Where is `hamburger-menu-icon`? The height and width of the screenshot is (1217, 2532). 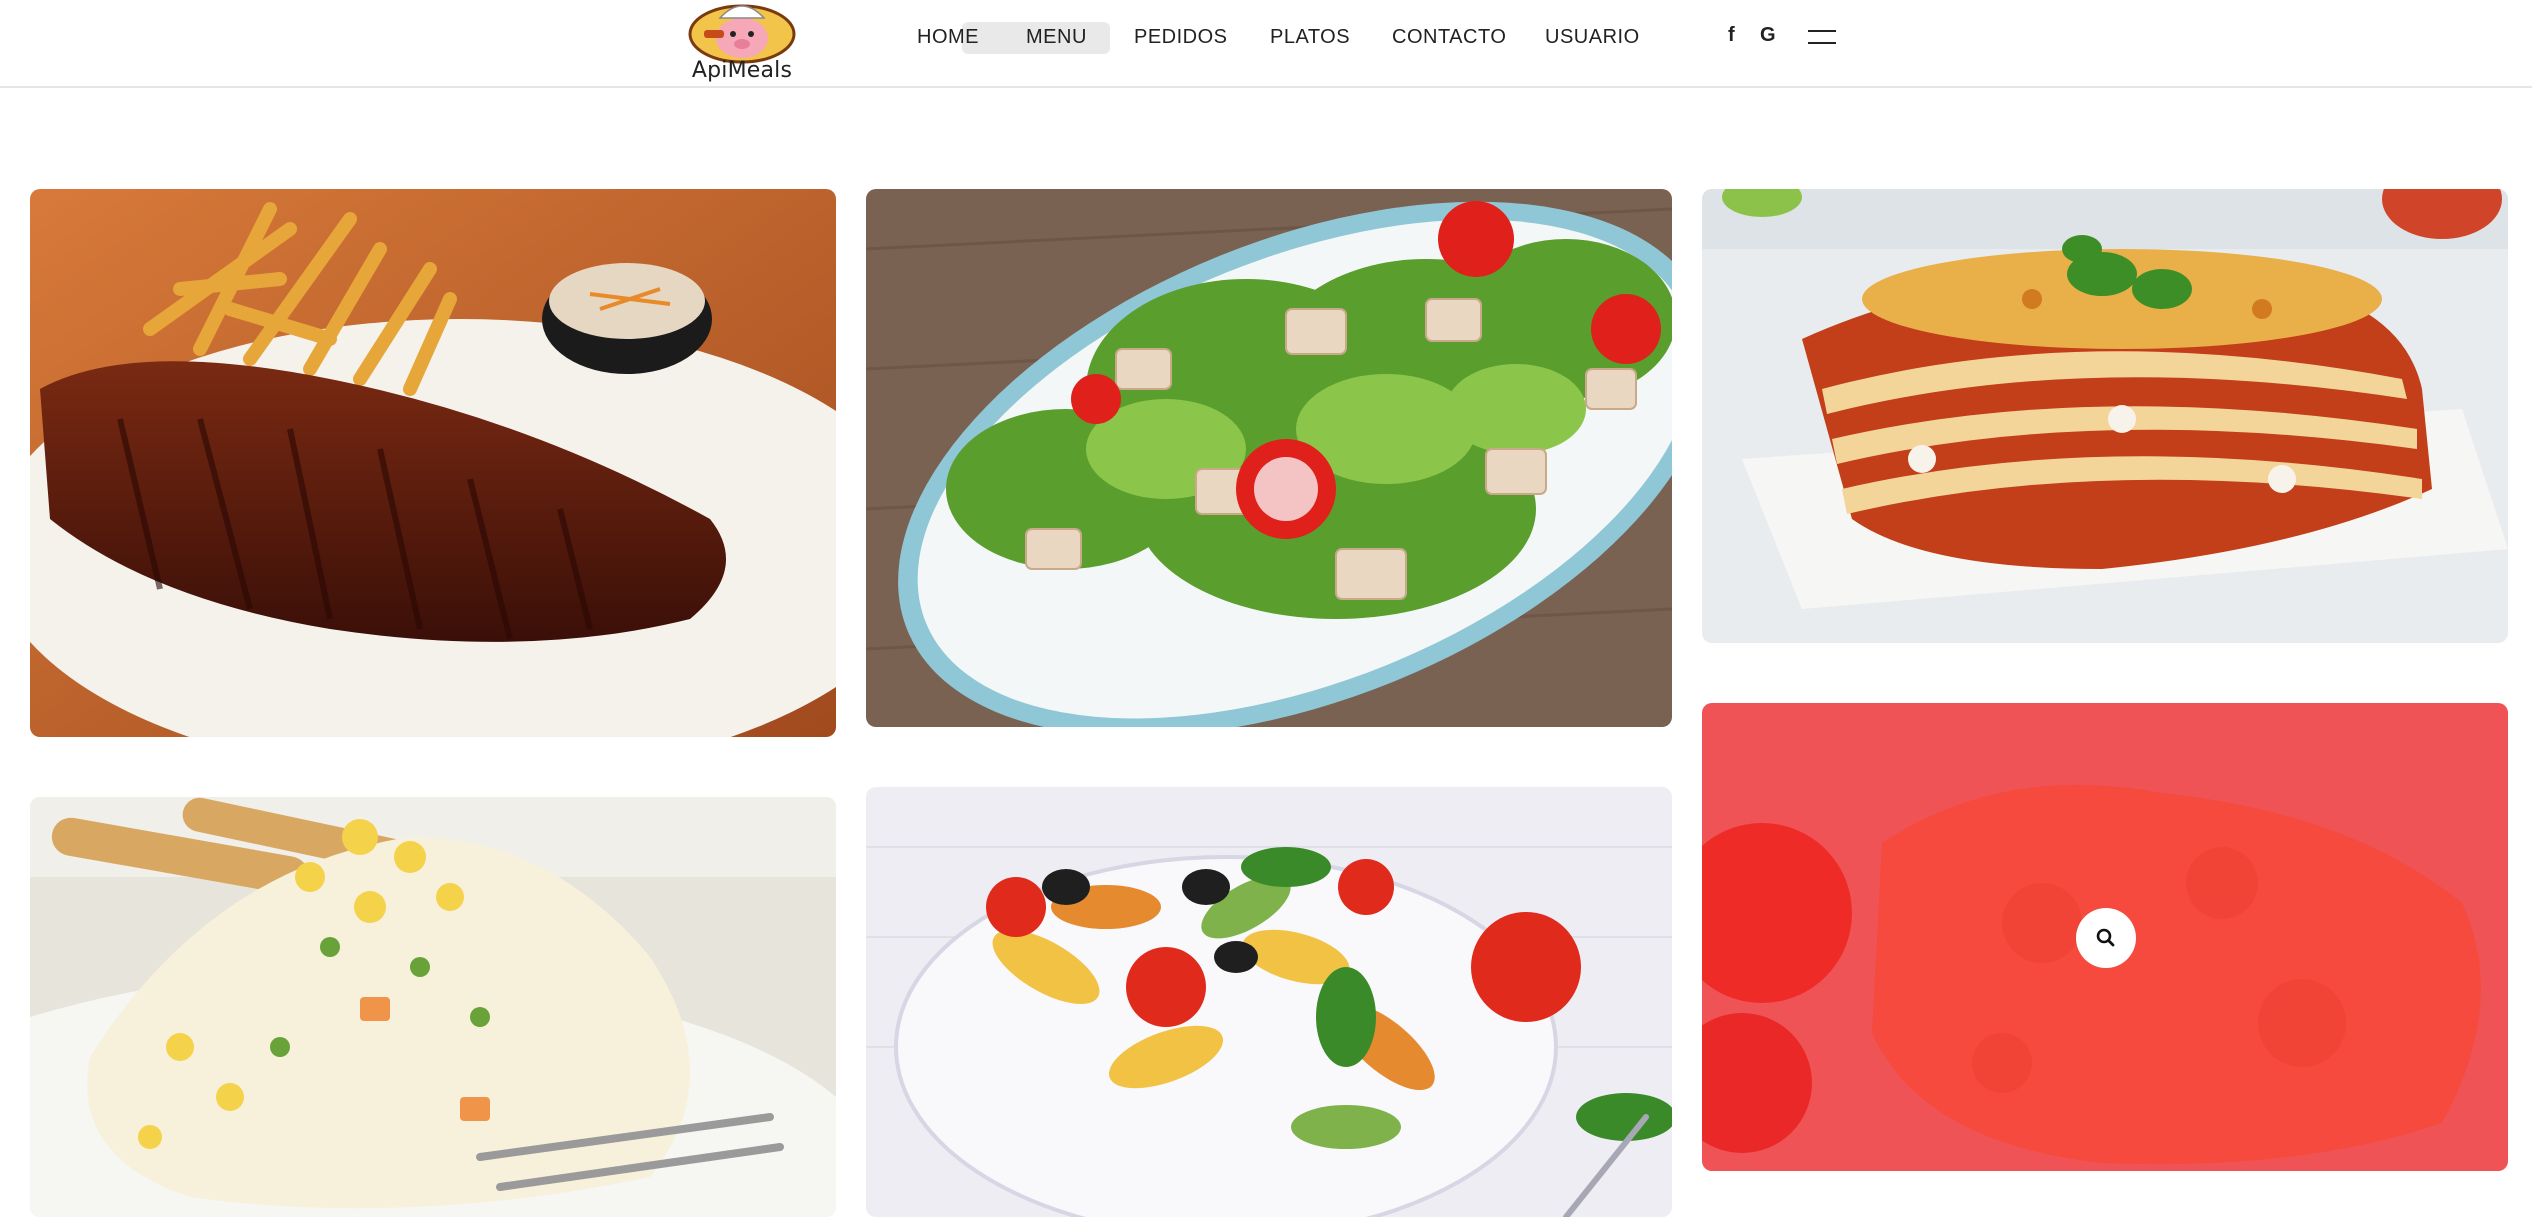 hamburger-menu-icon is located at coordinates (1822, 38).